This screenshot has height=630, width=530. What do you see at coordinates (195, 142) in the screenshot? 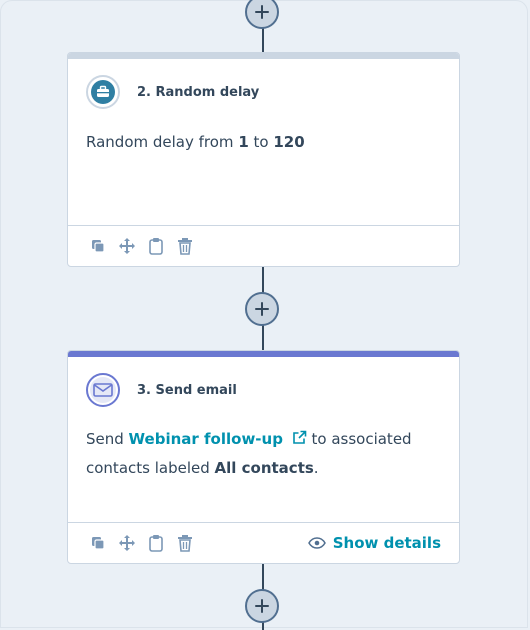
I see `step-description: Random delay from 1 to 120` at bounding box center [195, 142].